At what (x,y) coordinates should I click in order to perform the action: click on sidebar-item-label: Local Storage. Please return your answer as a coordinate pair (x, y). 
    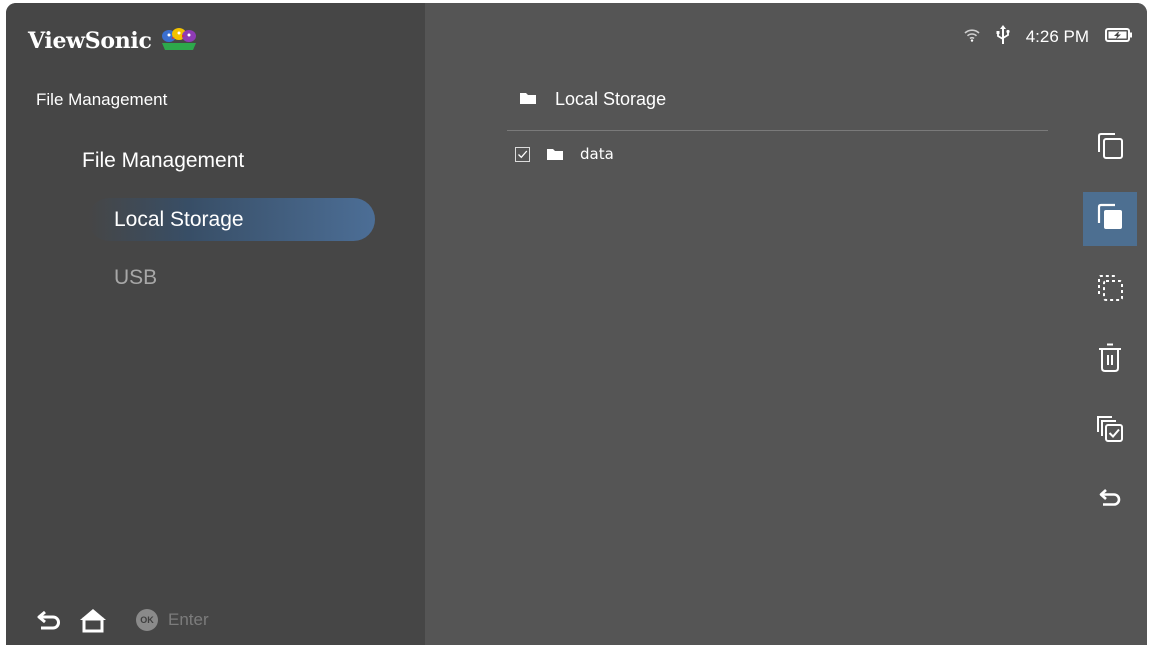
    Looking at the image, I should click on (179, 219).